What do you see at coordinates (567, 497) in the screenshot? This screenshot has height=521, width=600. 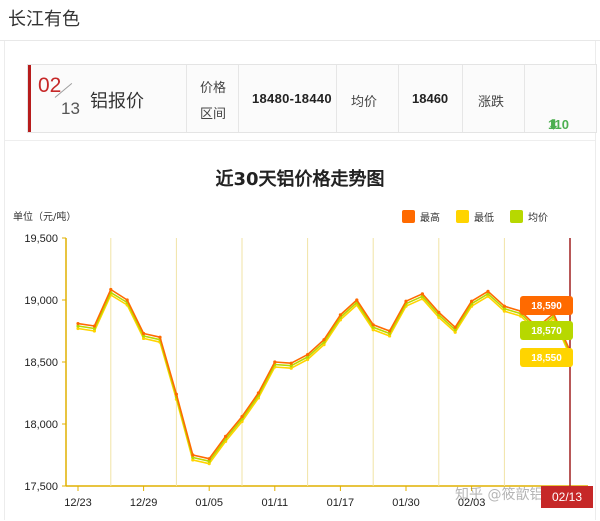 I see `cursor-date-tag: 02/13` at bounding box center [567, 497].